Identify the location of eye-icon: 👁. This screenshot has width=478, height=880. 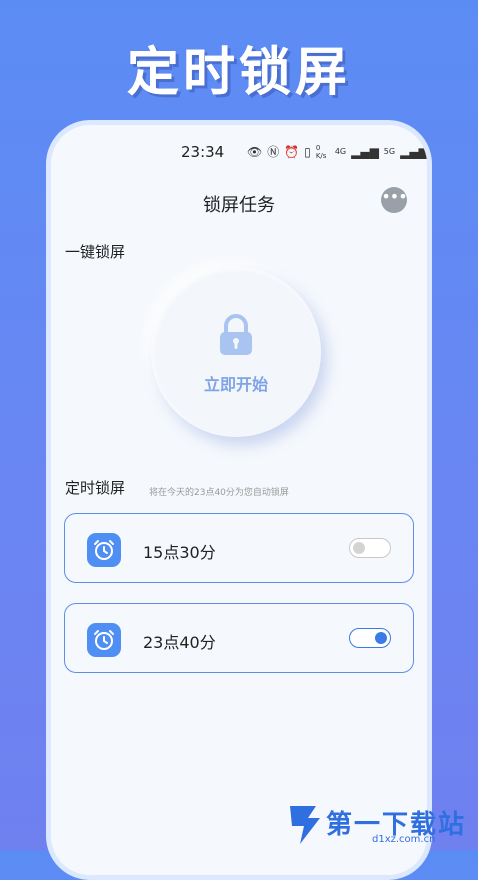
(255, 151).